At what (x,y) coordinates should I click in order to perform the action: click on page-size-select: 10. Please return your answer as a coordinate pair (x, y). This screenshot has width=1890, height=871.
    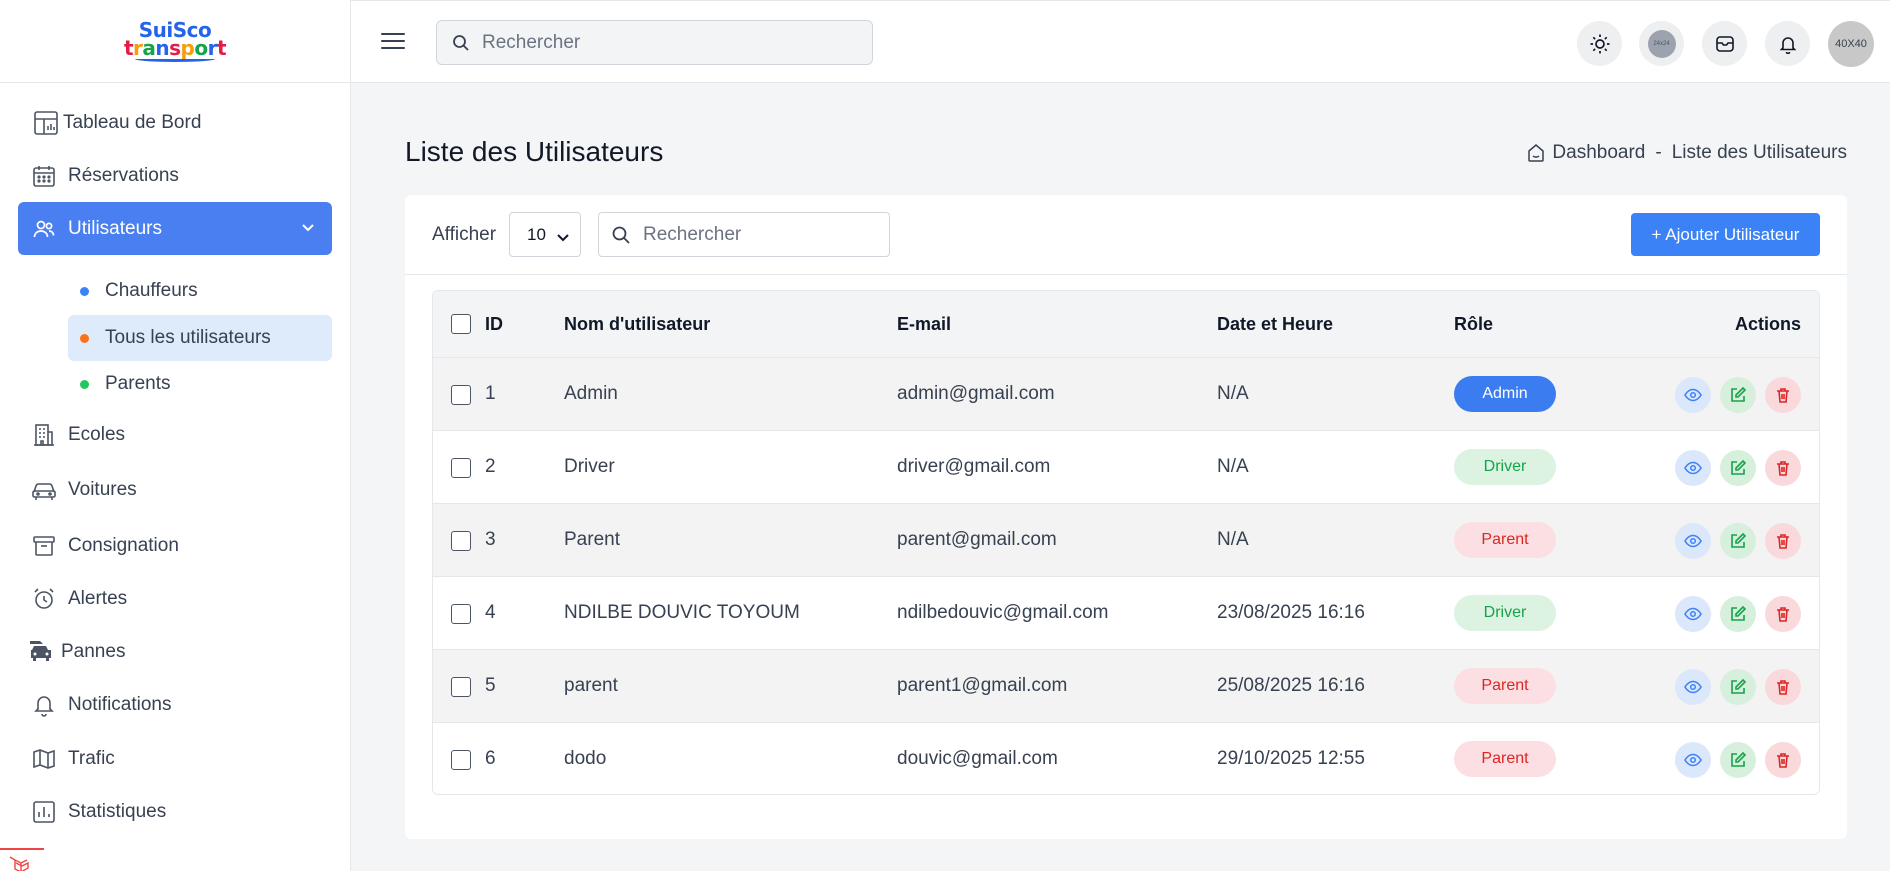
    Looking at the image, I should click on (545, 234).